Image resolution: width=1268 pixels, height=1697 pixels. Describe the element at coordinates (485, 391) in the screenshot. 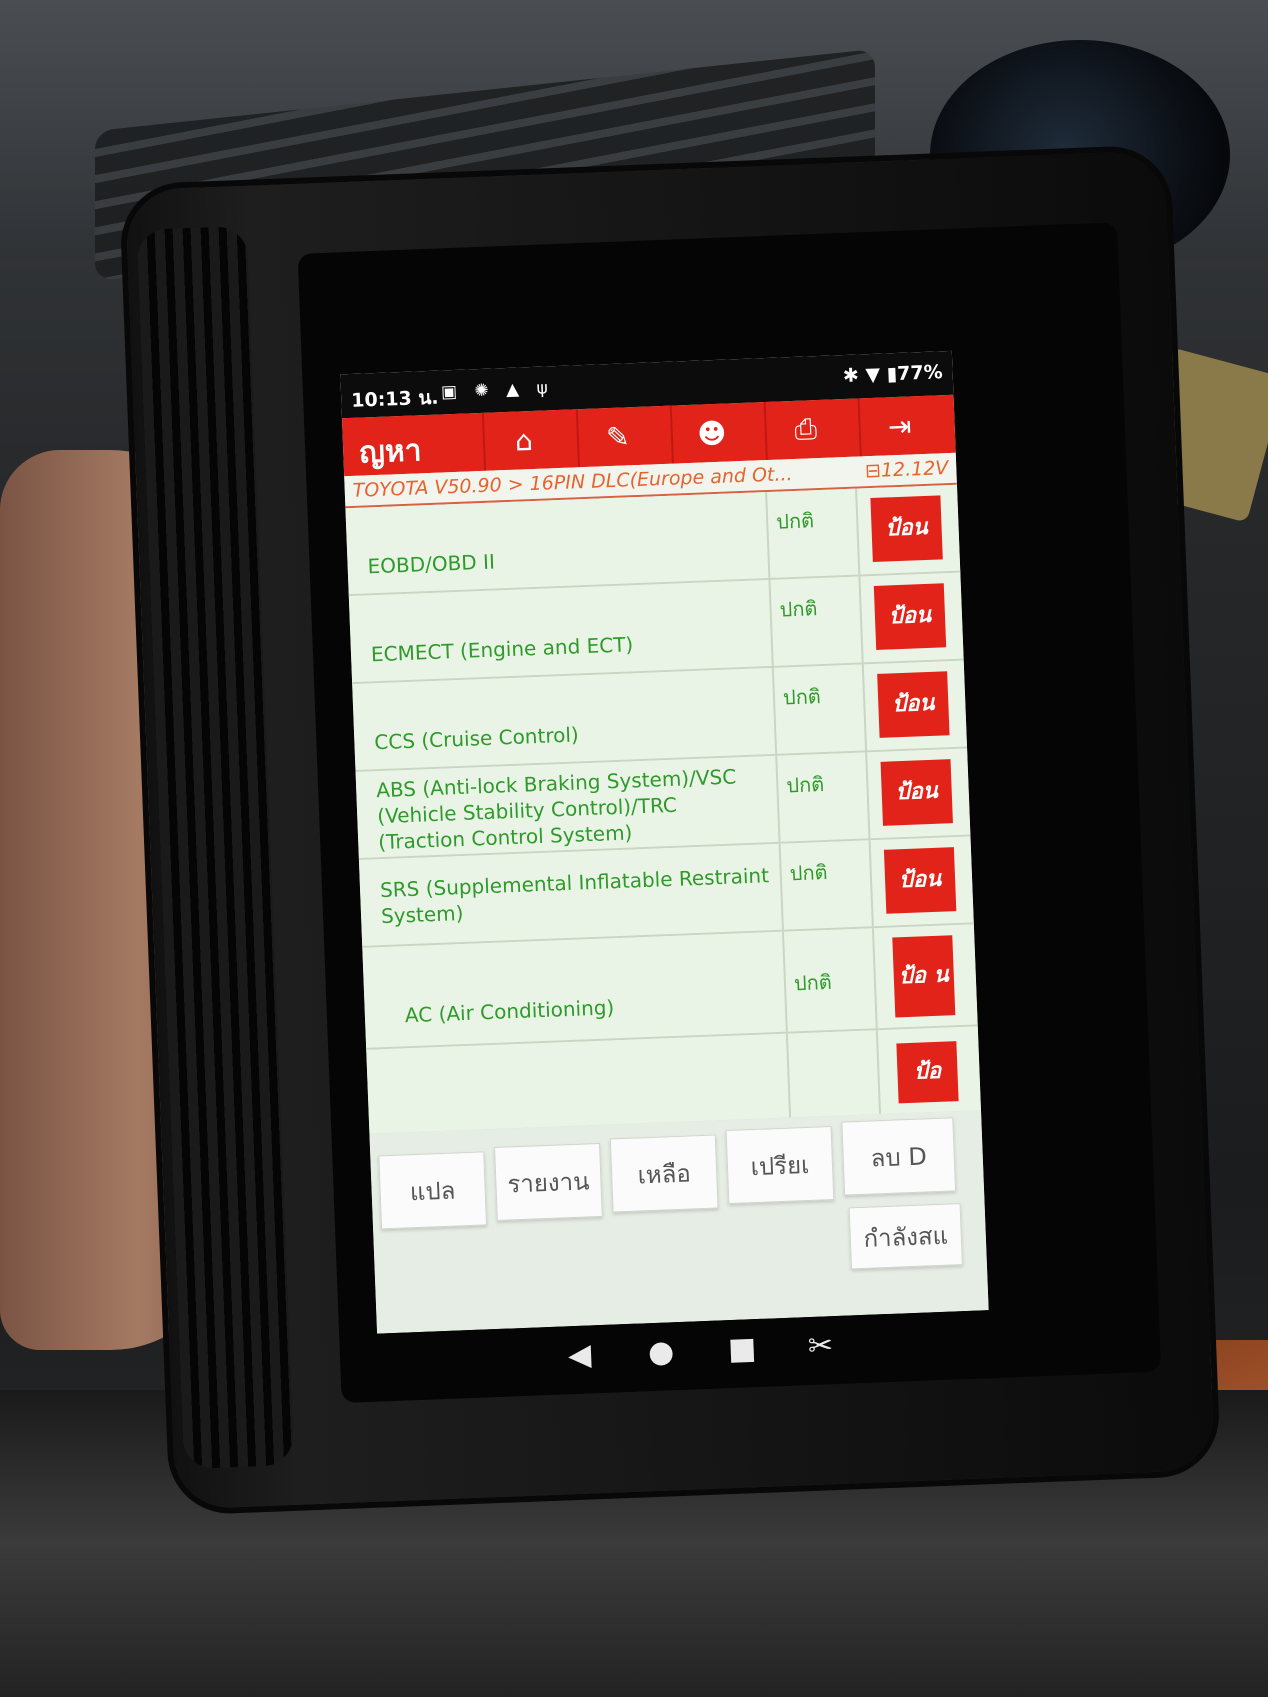

I see `settings-icon: ✺` at that location.